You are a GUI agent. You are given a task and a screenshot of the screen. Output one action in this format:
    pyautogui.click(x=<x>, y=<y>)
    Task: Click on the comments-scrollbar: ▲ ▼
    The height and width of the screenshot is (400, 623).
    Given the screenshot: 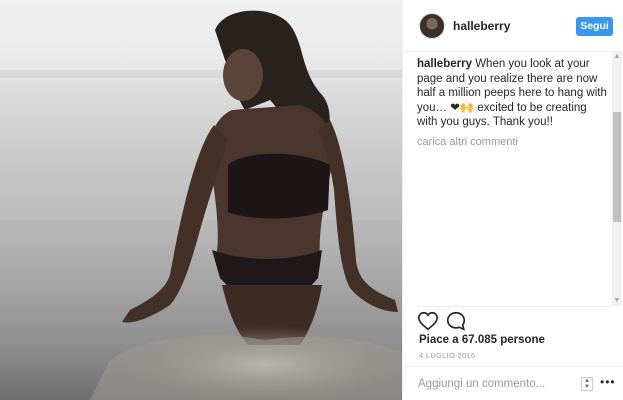 What is the action you would take?
    pyautogui.click(x=617, y=179)
    